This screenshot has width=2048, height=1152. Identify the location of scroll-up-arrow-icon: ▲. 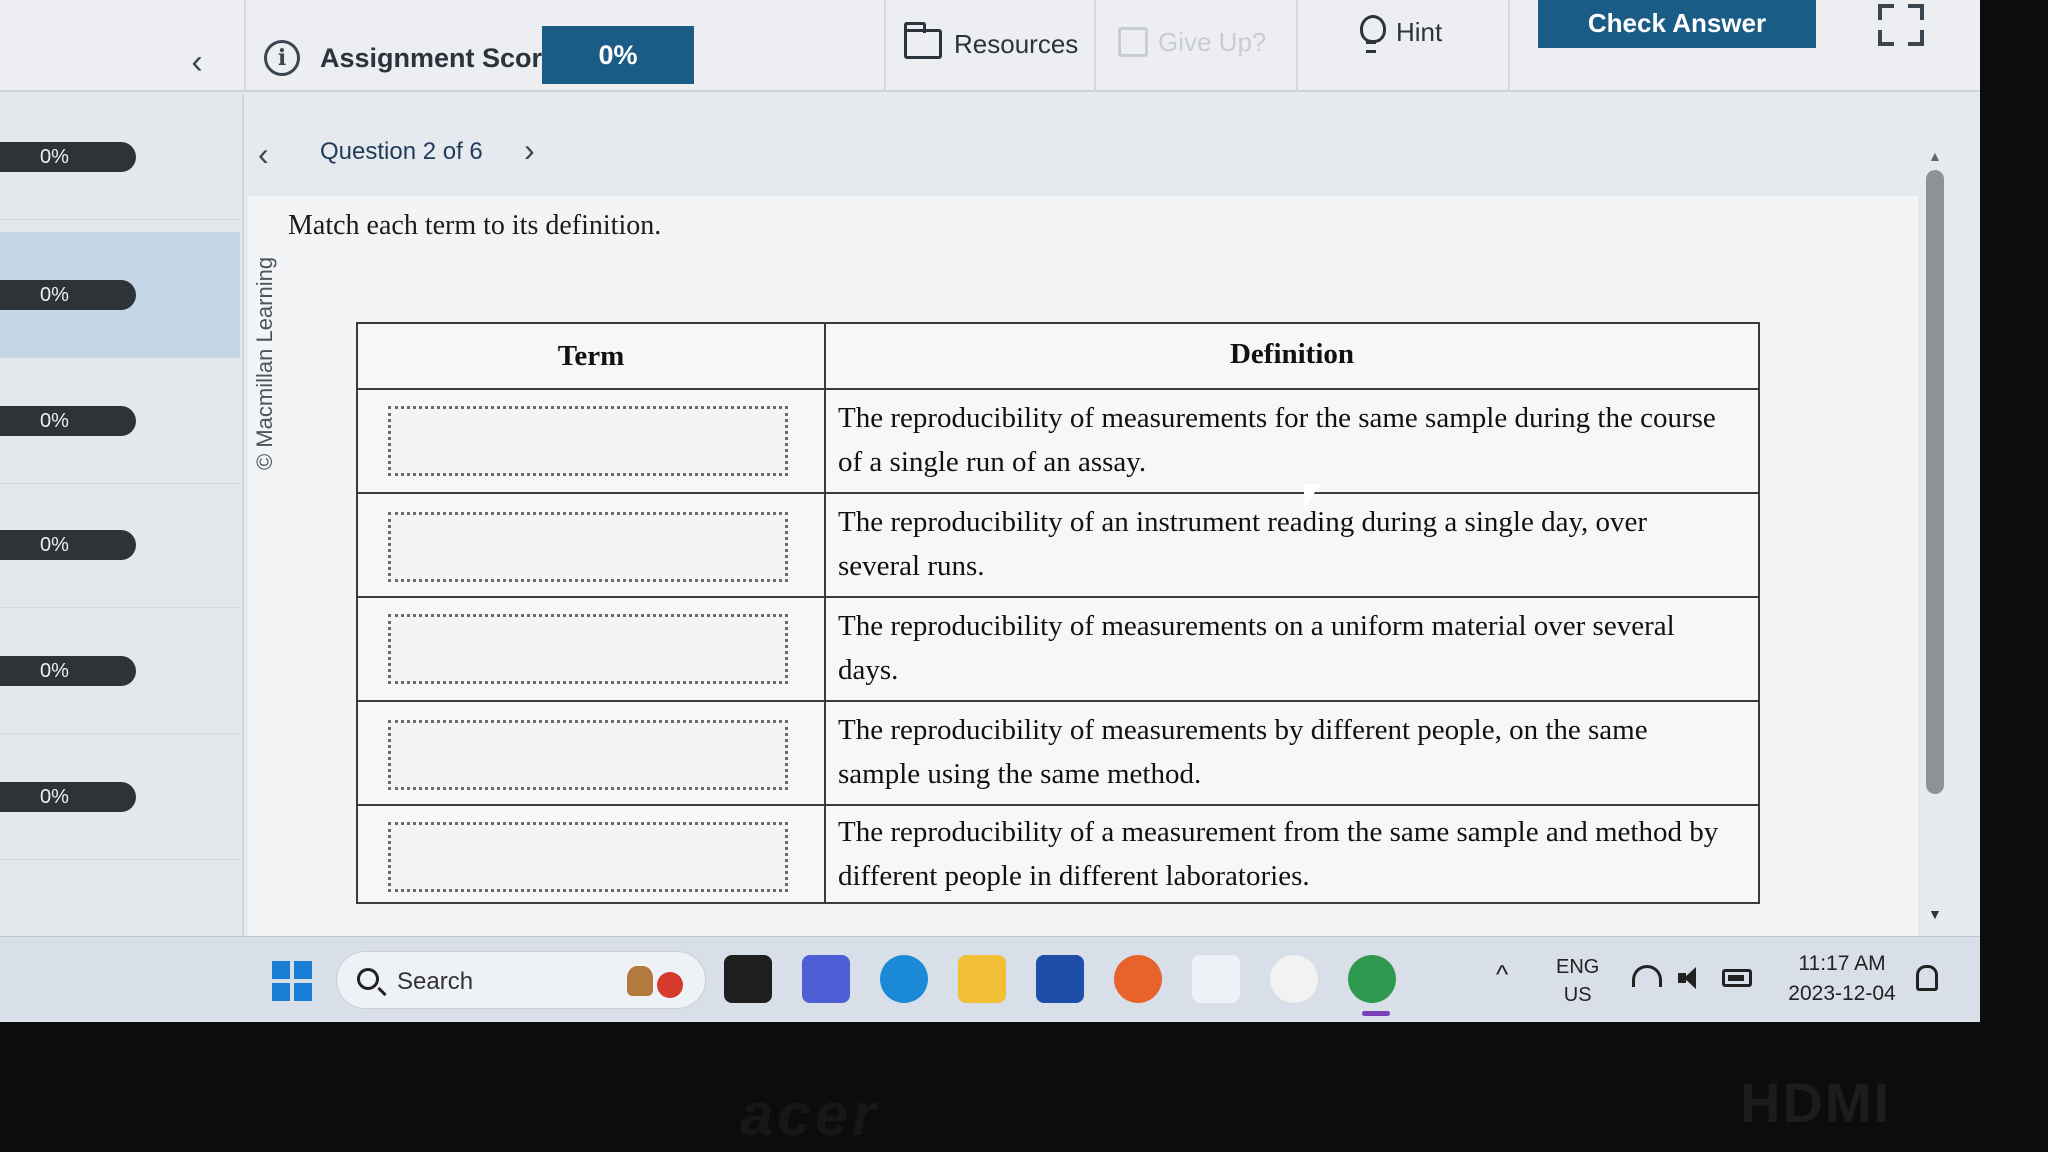
(1935, 156).